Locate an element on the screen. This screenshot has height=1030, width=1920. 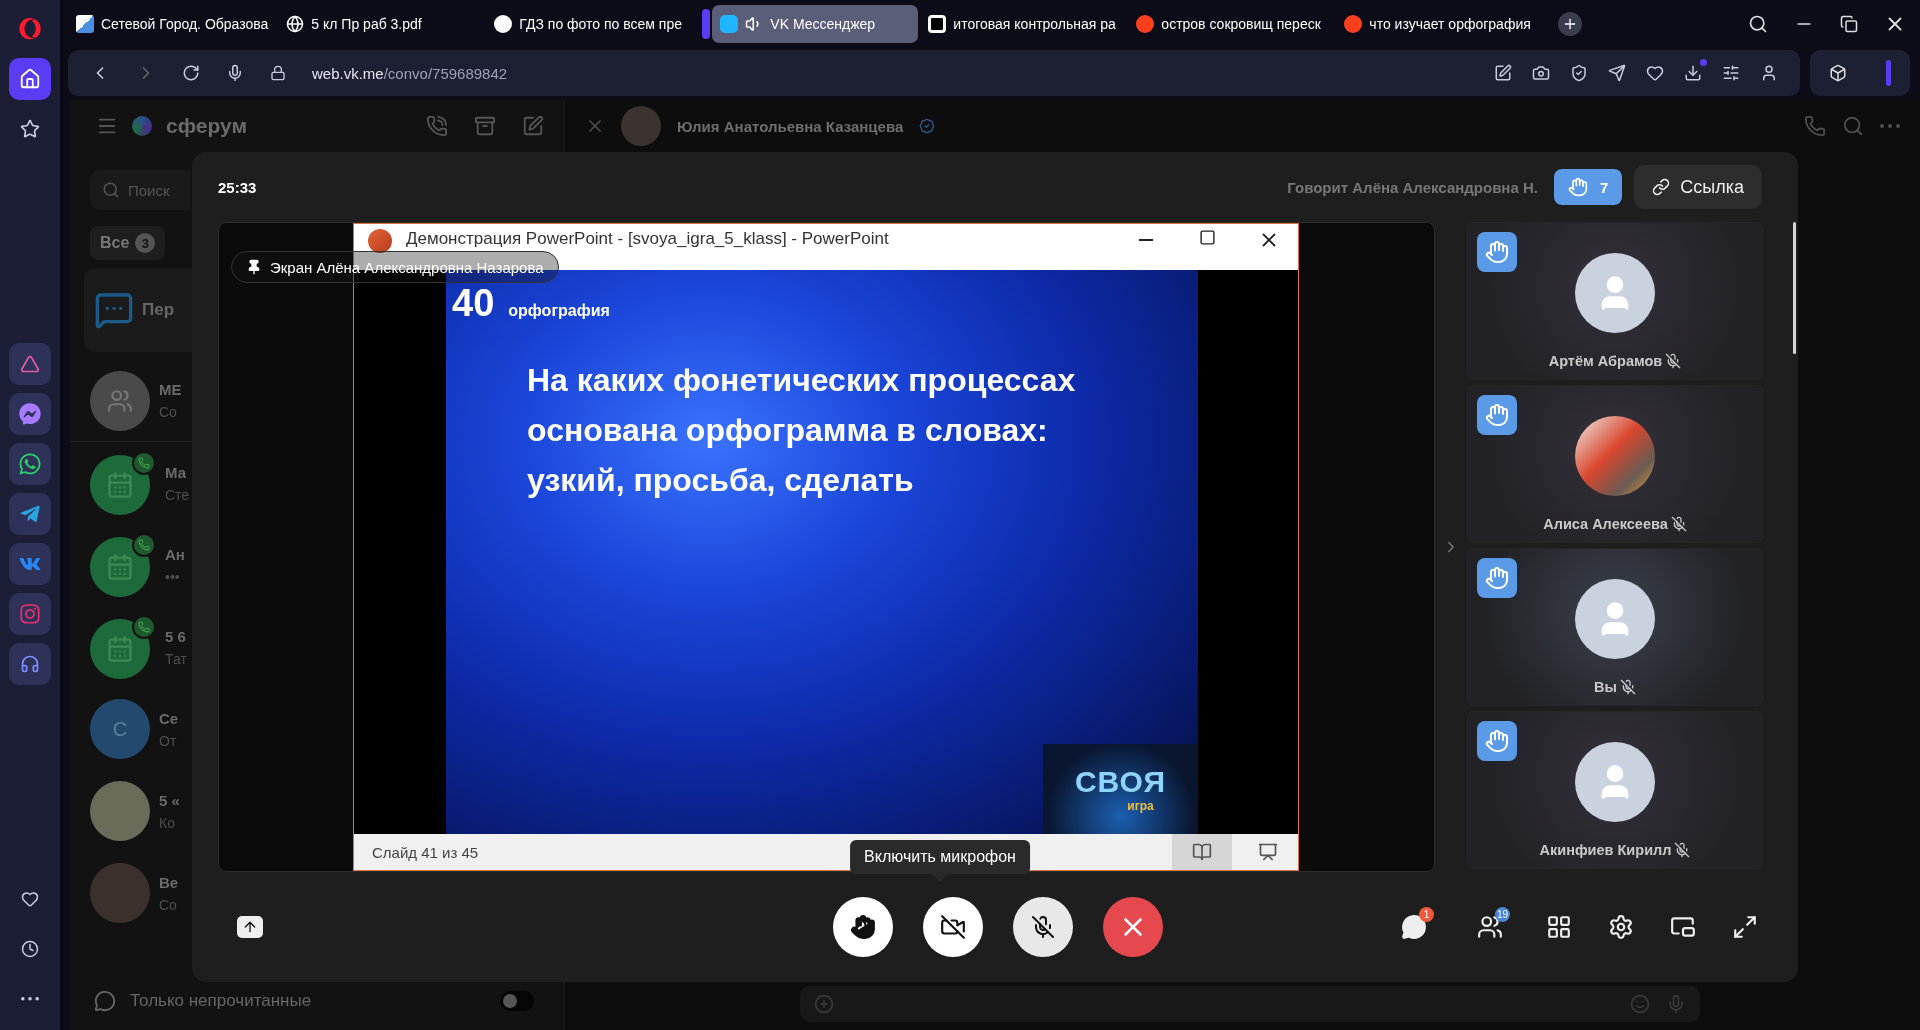
new-tab-button is located at coordinates (1570, 24).